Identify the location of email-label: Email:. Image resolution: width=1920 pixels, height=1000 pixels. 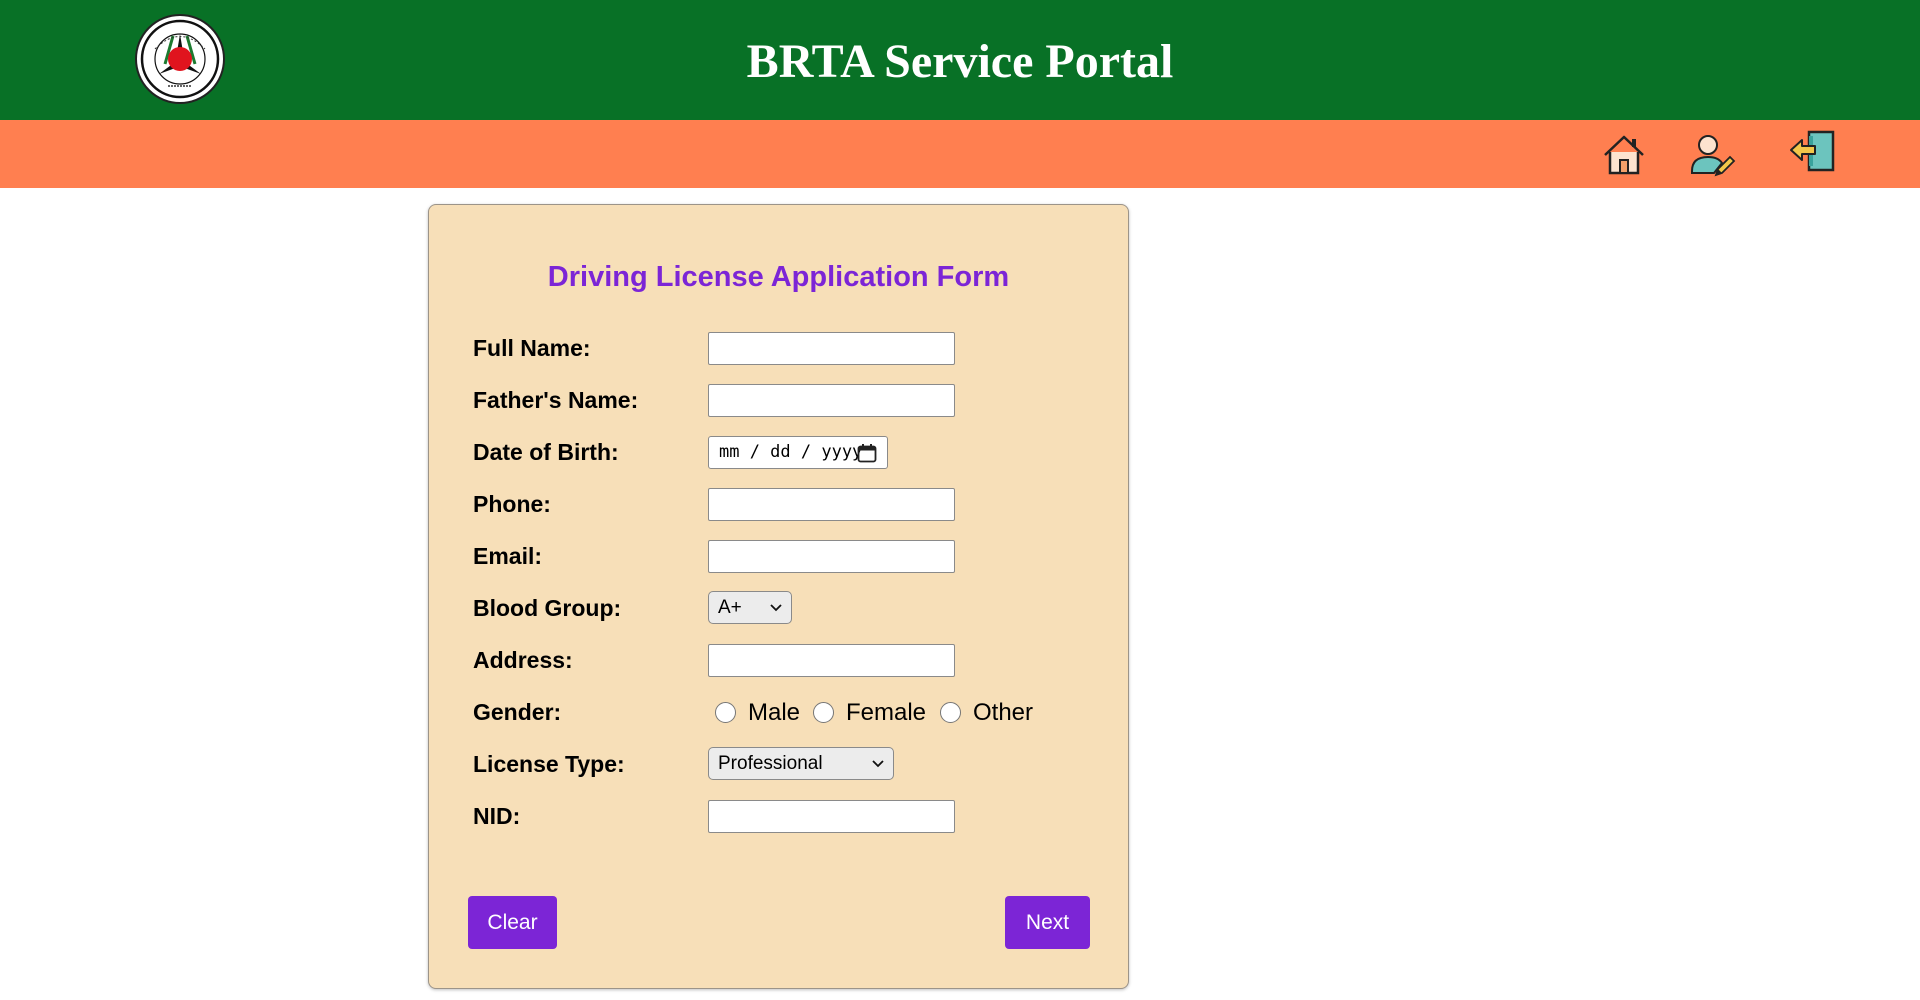
(508, 556).